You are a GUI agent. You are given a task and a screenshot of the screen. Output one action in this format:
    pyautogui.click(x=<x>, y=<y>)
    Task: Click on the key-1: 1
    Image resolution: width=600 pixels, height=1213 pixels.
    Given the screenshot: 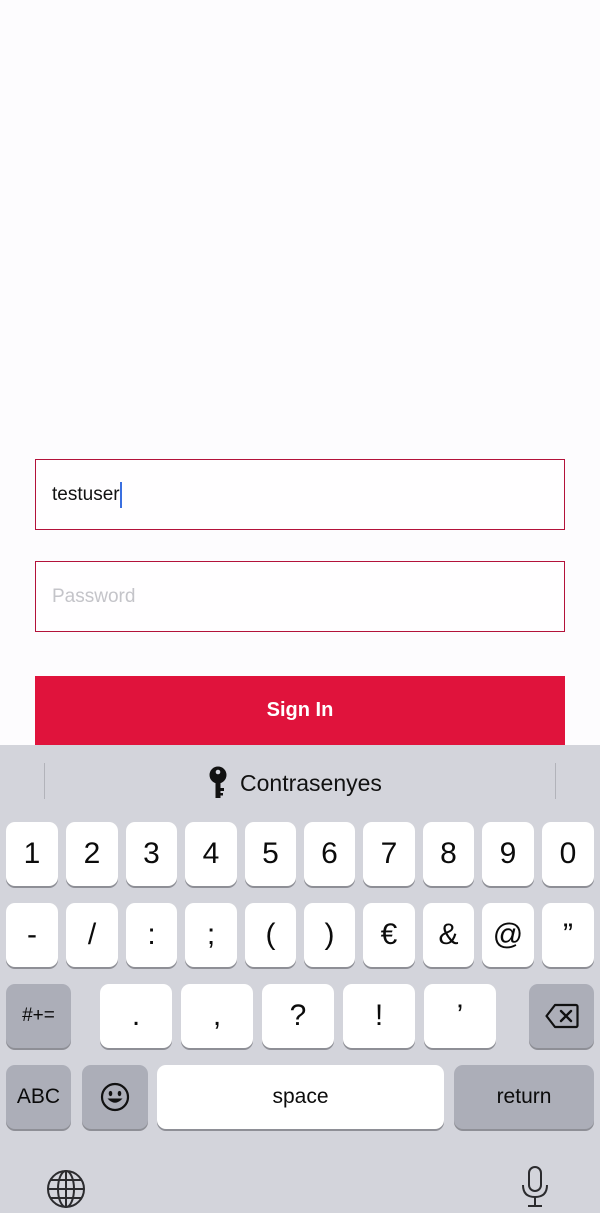 What is the action you would take?
    pyautogui.click(x=32, y=854)
    